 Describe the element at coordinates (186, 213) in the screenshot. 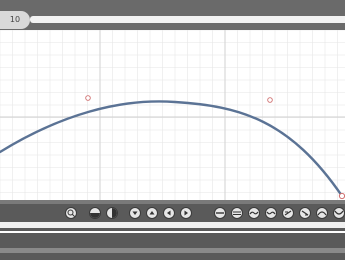

I see `triangle-right-icon` at that location.